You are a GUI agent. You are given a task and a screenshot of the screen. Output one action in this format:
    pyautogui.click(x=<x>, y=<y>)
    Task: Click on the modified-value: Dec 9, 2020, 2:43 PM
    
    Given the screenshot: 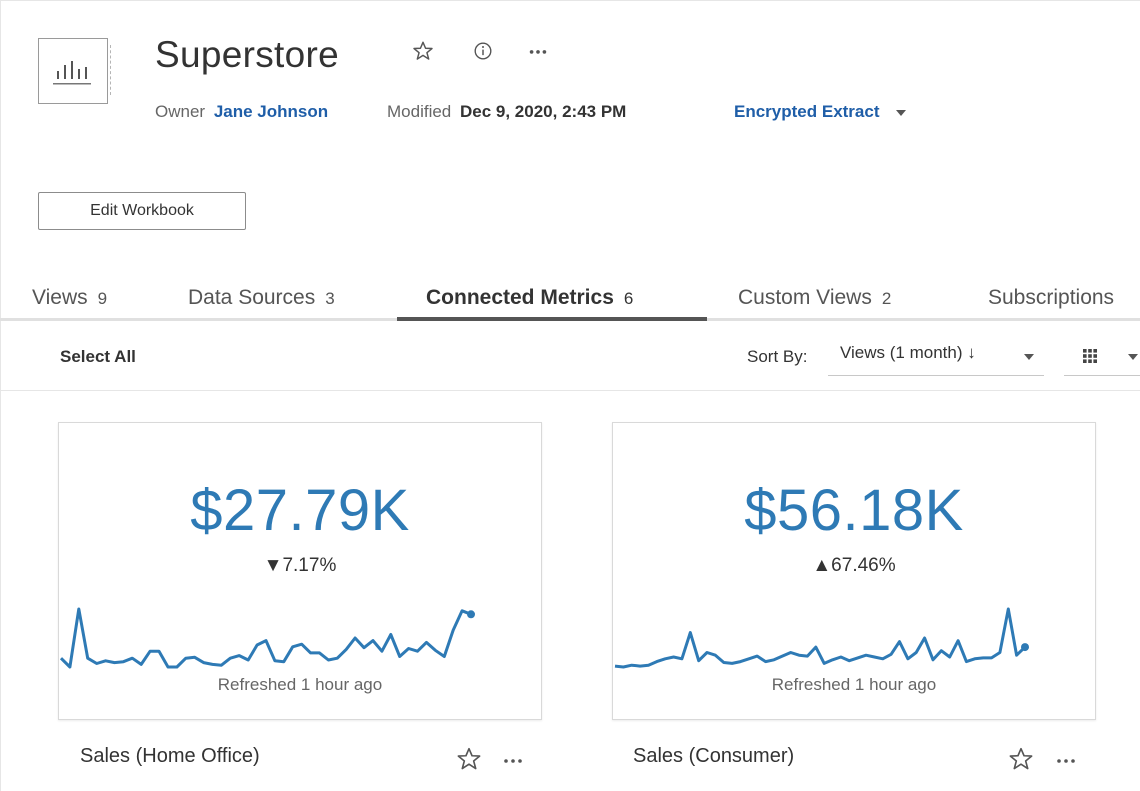 What is the action you would take?
    pyautogui.click(x=543, y=111)
    